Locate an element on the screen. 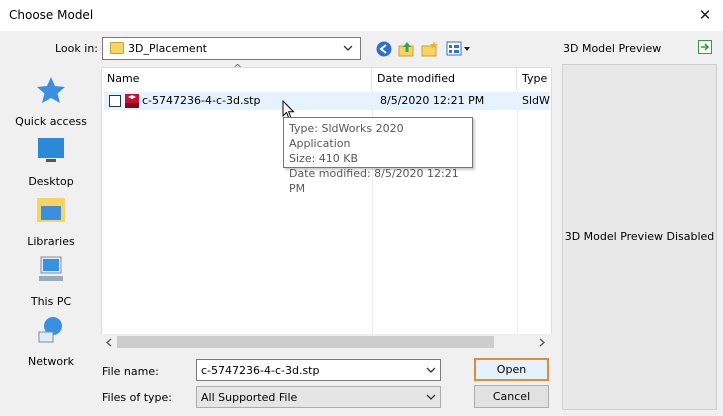 The image size is (723, 416). place-label: Network is located at coordinates (51, 361).